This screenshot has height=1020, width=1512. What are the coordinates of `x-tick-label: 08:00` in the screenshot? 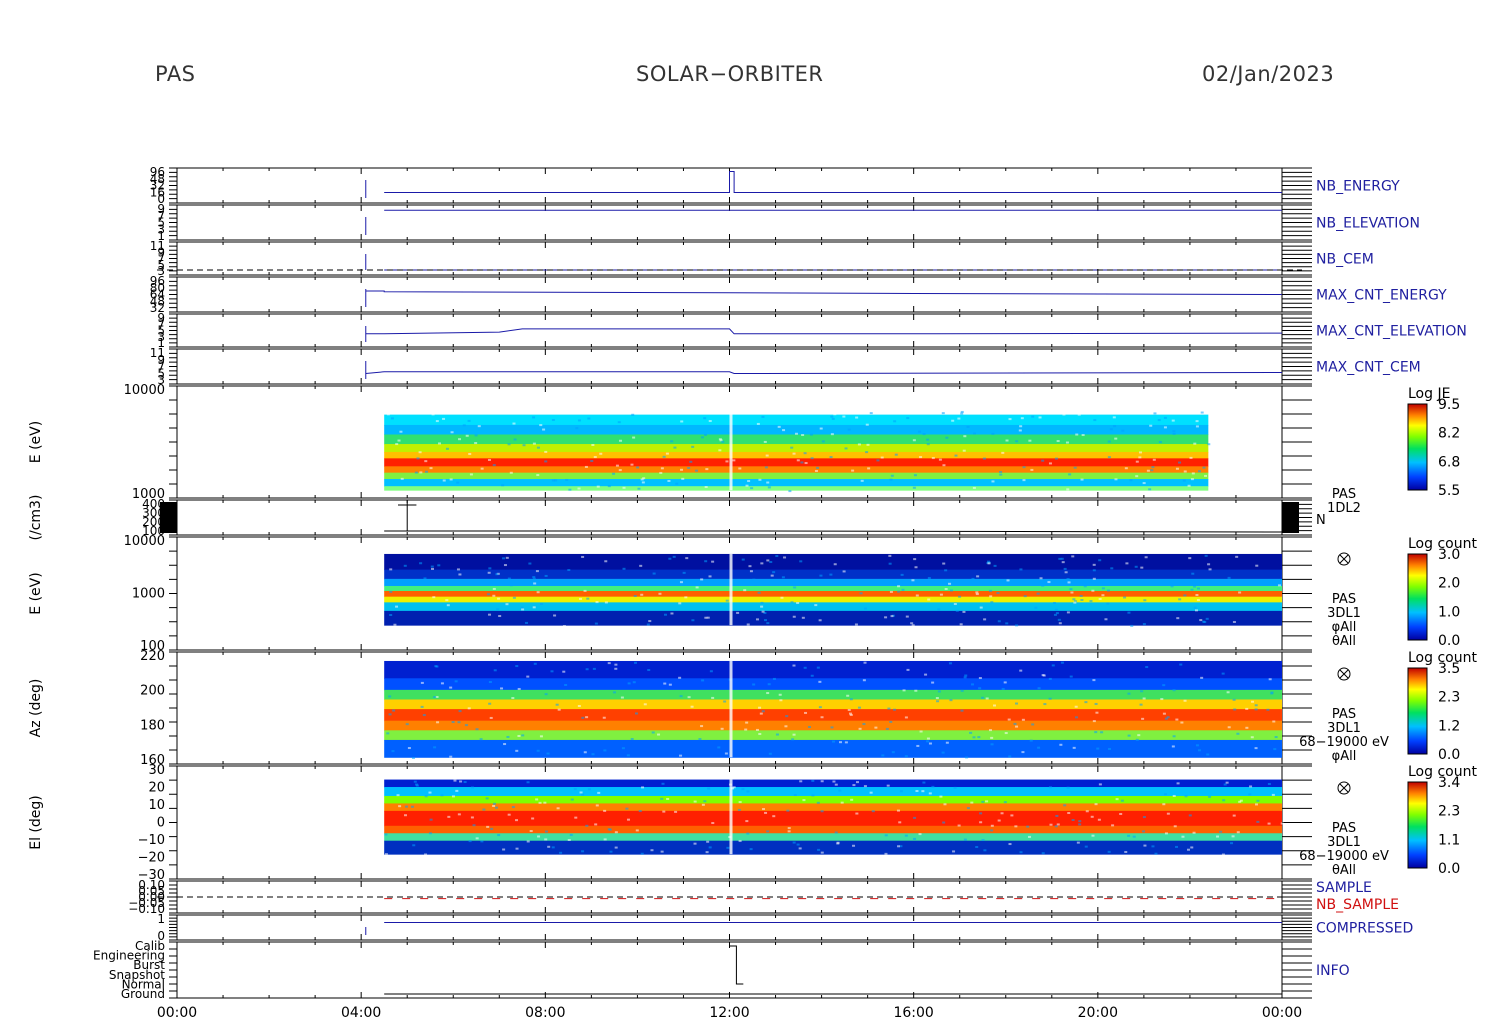 It's located at (545, 1012).